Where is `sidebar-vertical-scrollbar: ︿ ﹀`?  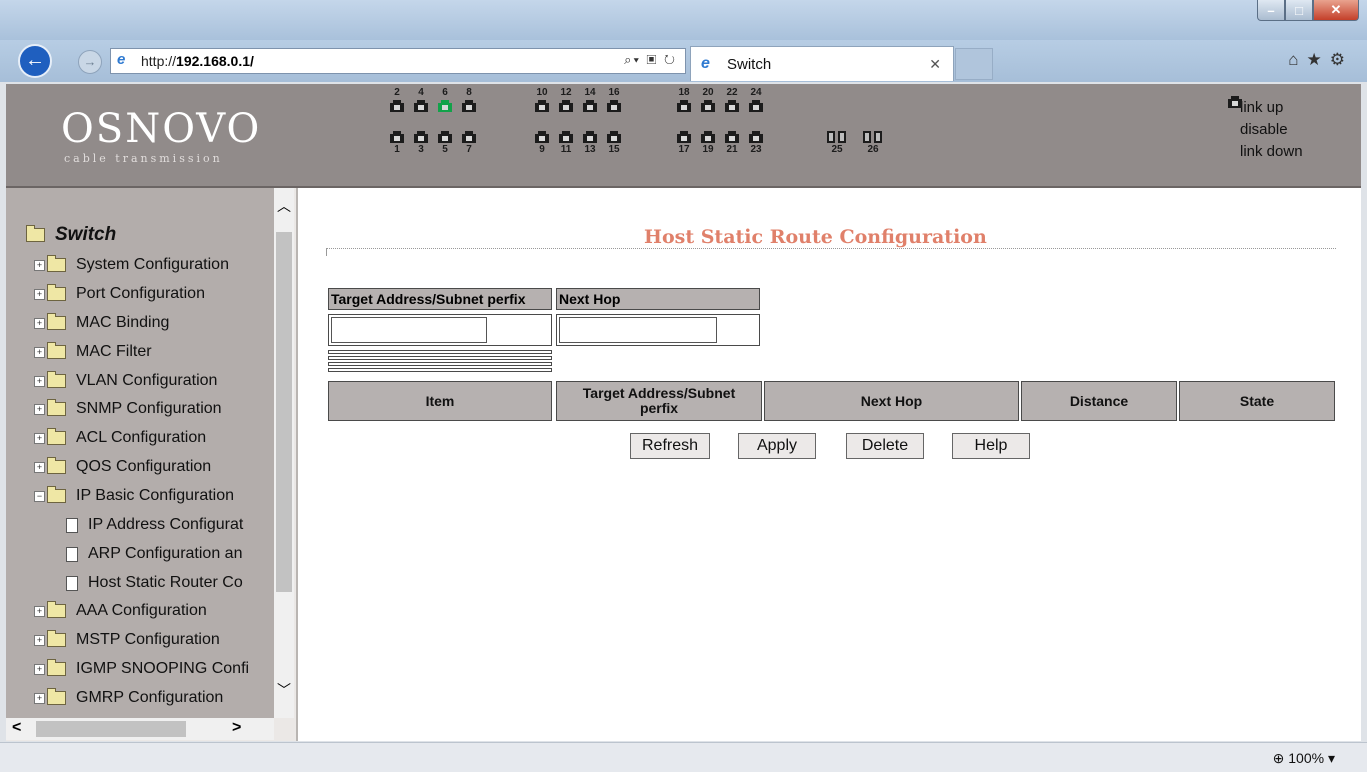
sidebar-vertical-scrollbar: ︿ ﹀ is located at coordinates (284, 453).